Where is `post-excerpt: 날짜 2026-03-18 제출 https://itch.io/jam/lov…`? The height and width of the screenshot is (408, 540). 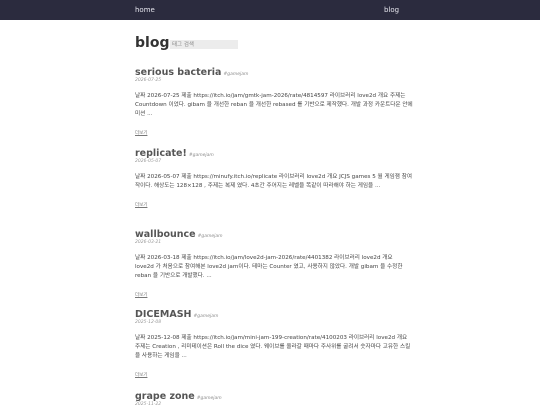 post-excerpt: 날짜 2026-03-18 제출 https://itch.io/jam/lov… is located at coordinates (269, 267).